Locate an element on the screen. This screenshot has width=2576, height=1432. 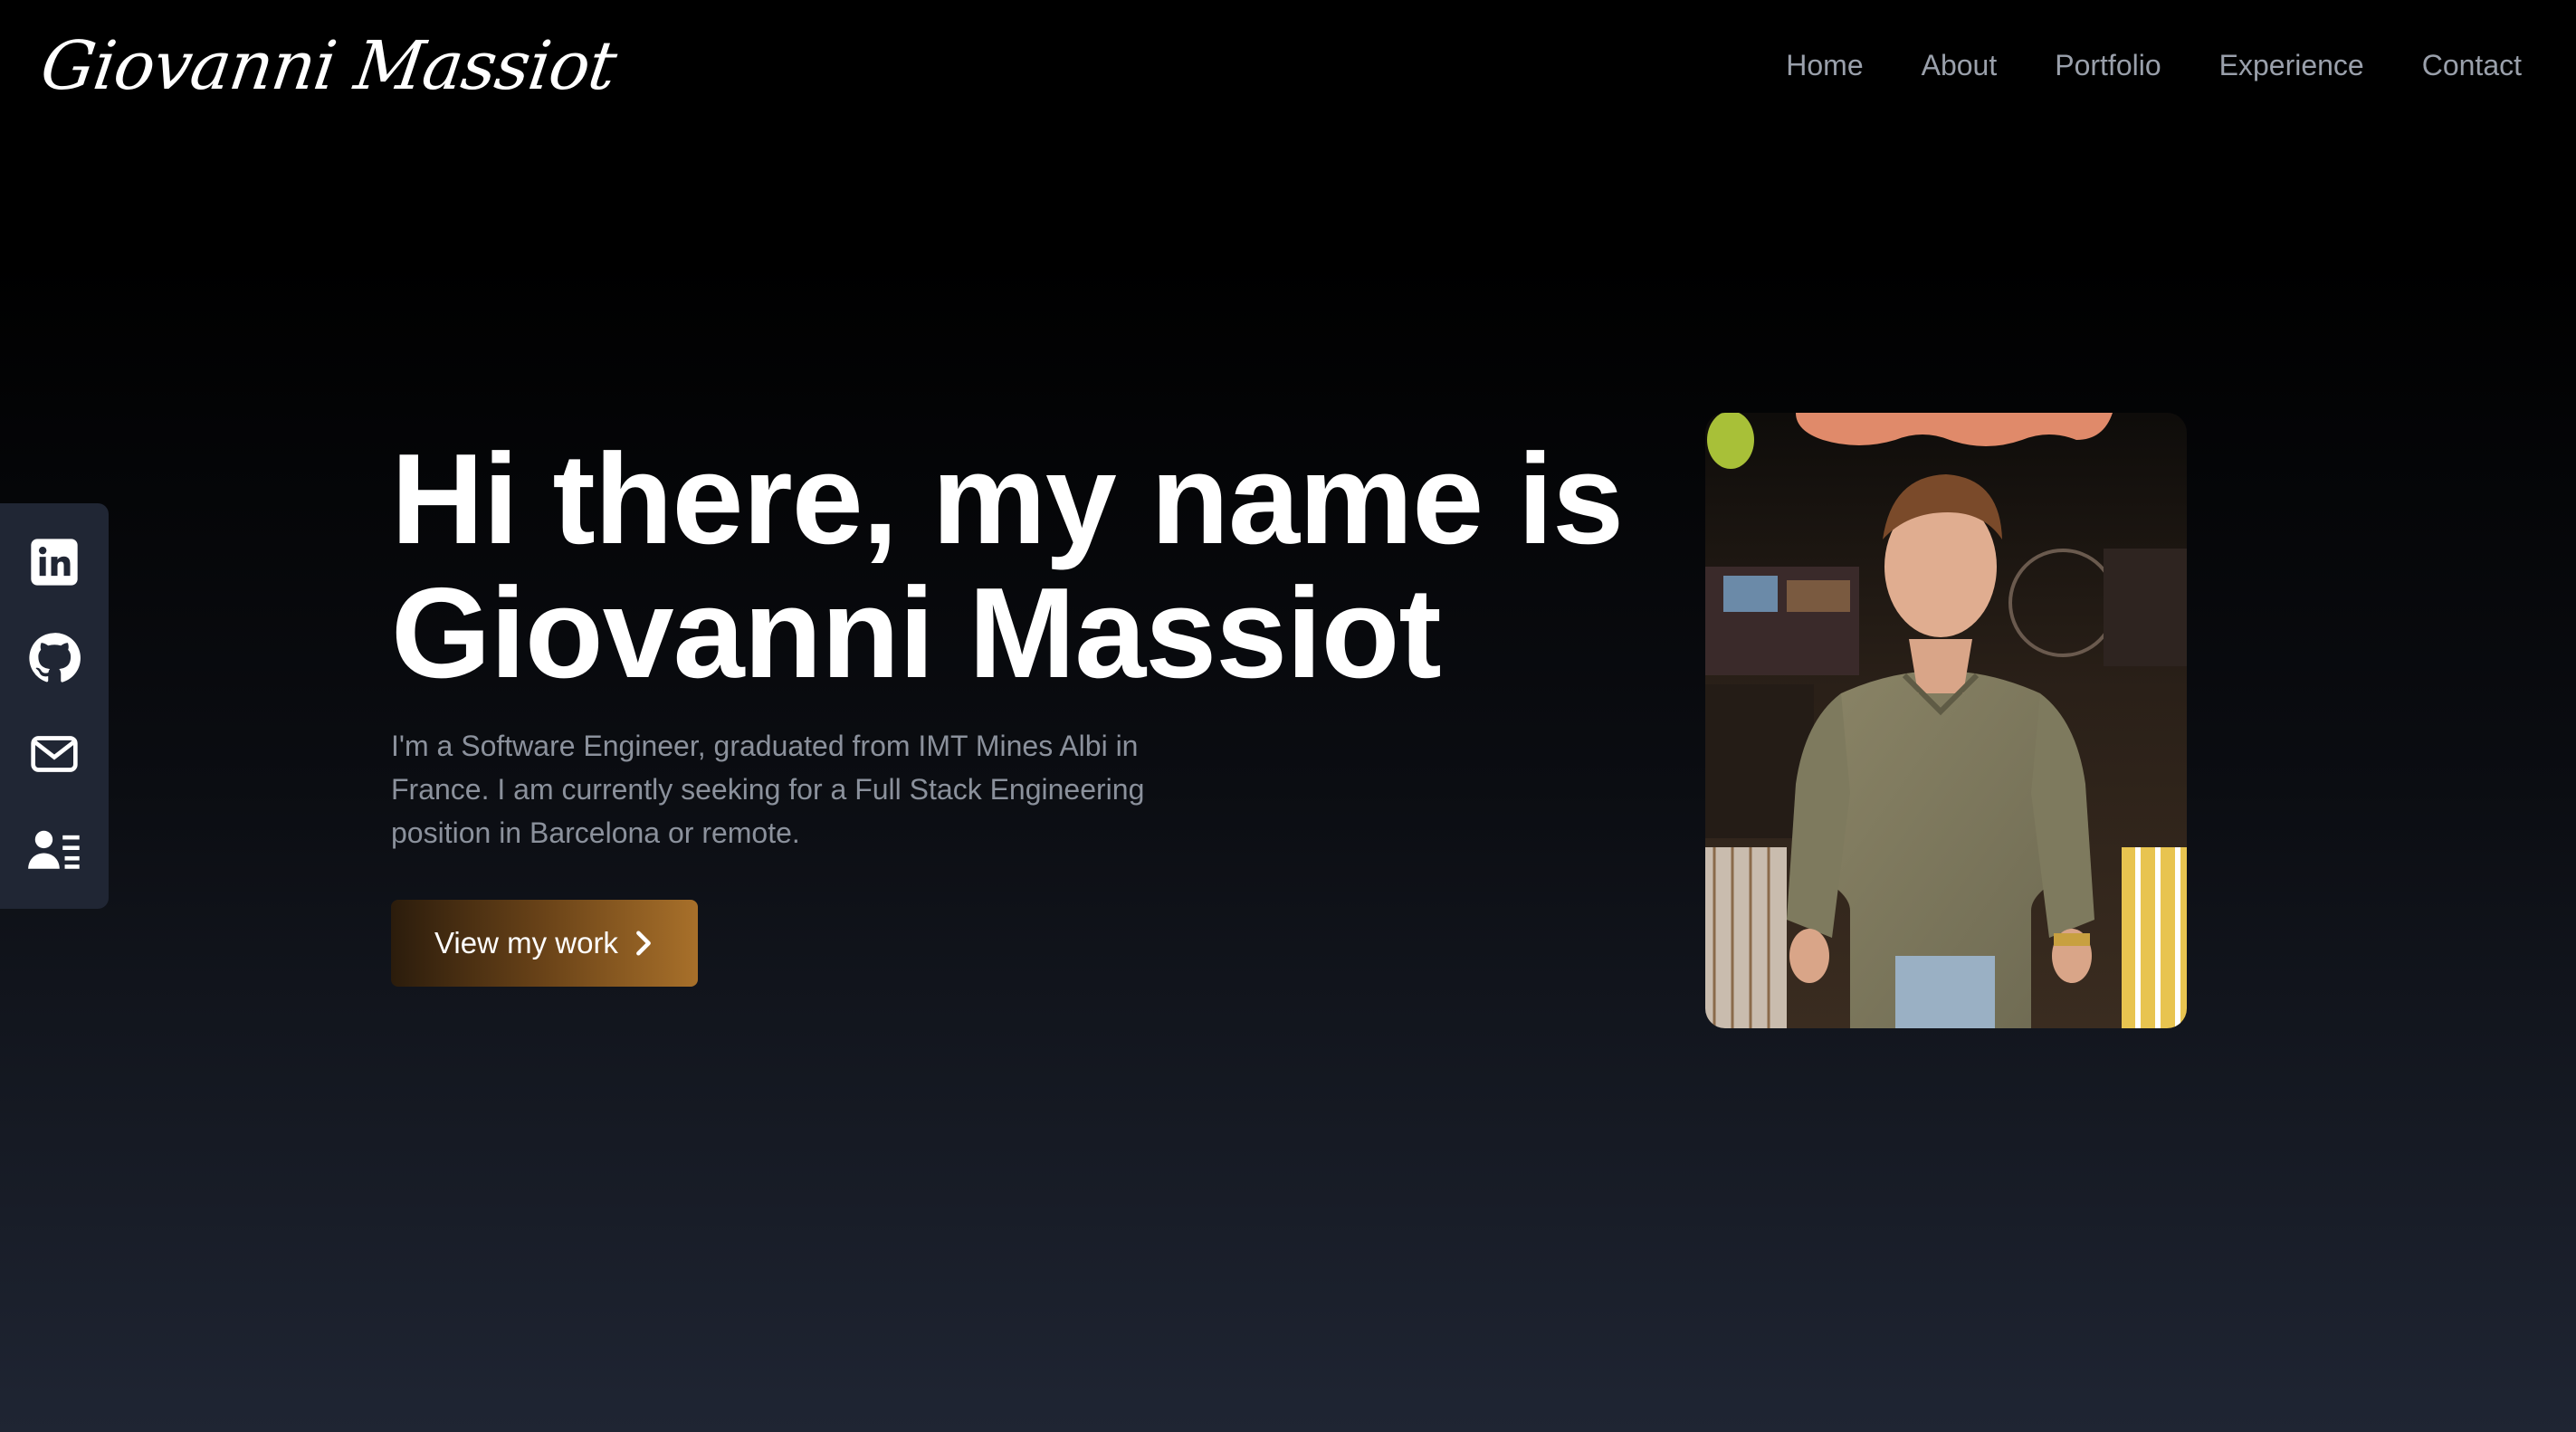
nav-home: Home is located at coordinates (1825, 65).